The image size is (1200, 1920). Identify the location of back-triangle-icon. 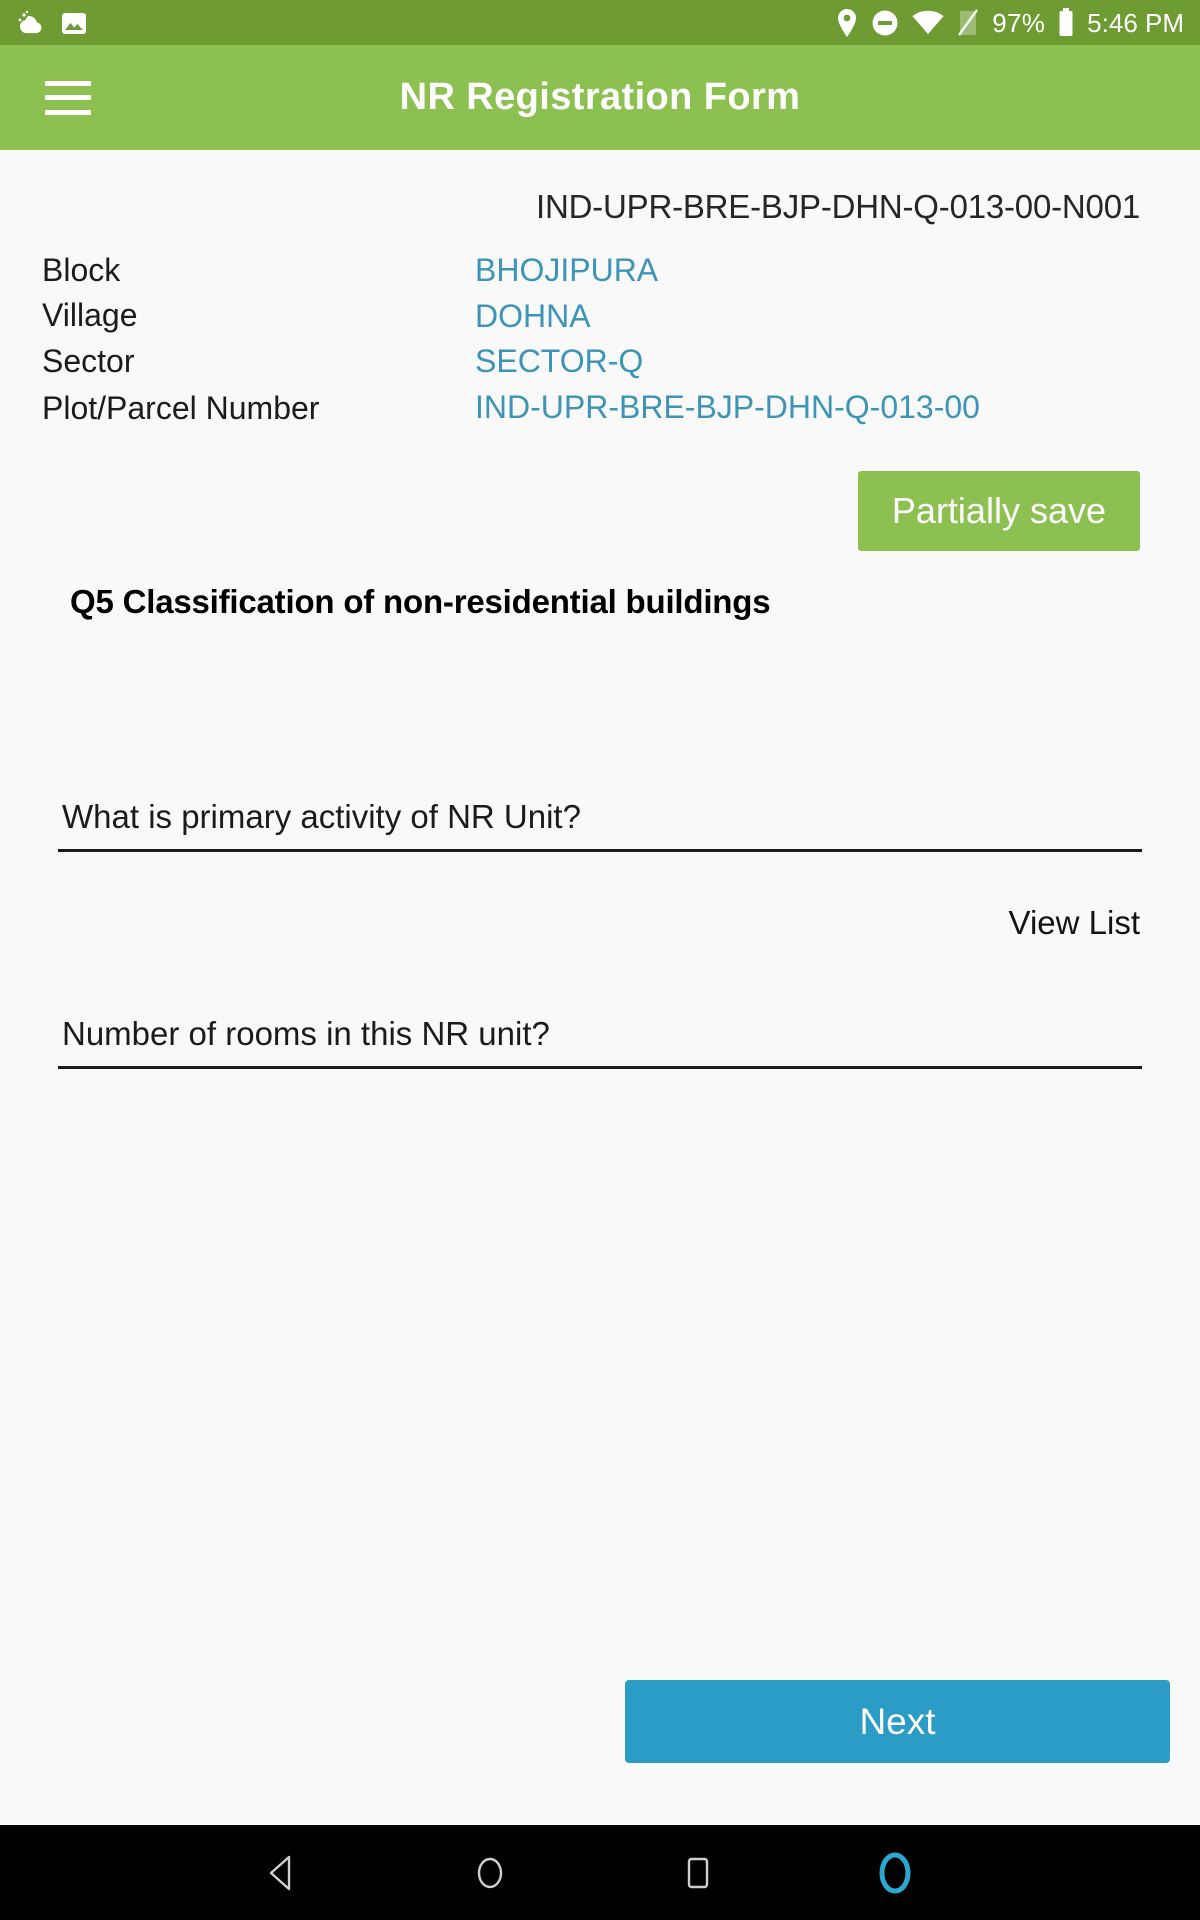
(283, 1872).